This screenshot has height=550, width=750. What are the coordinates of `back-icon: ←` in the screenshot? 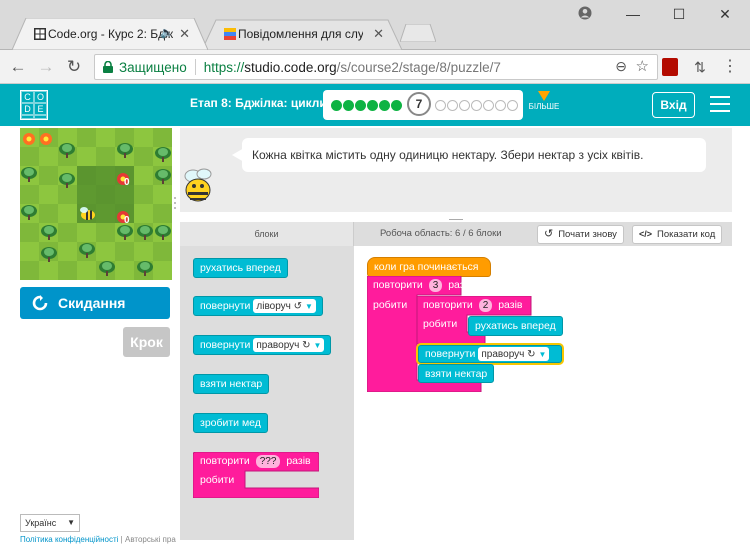 It's located at (18, 67).